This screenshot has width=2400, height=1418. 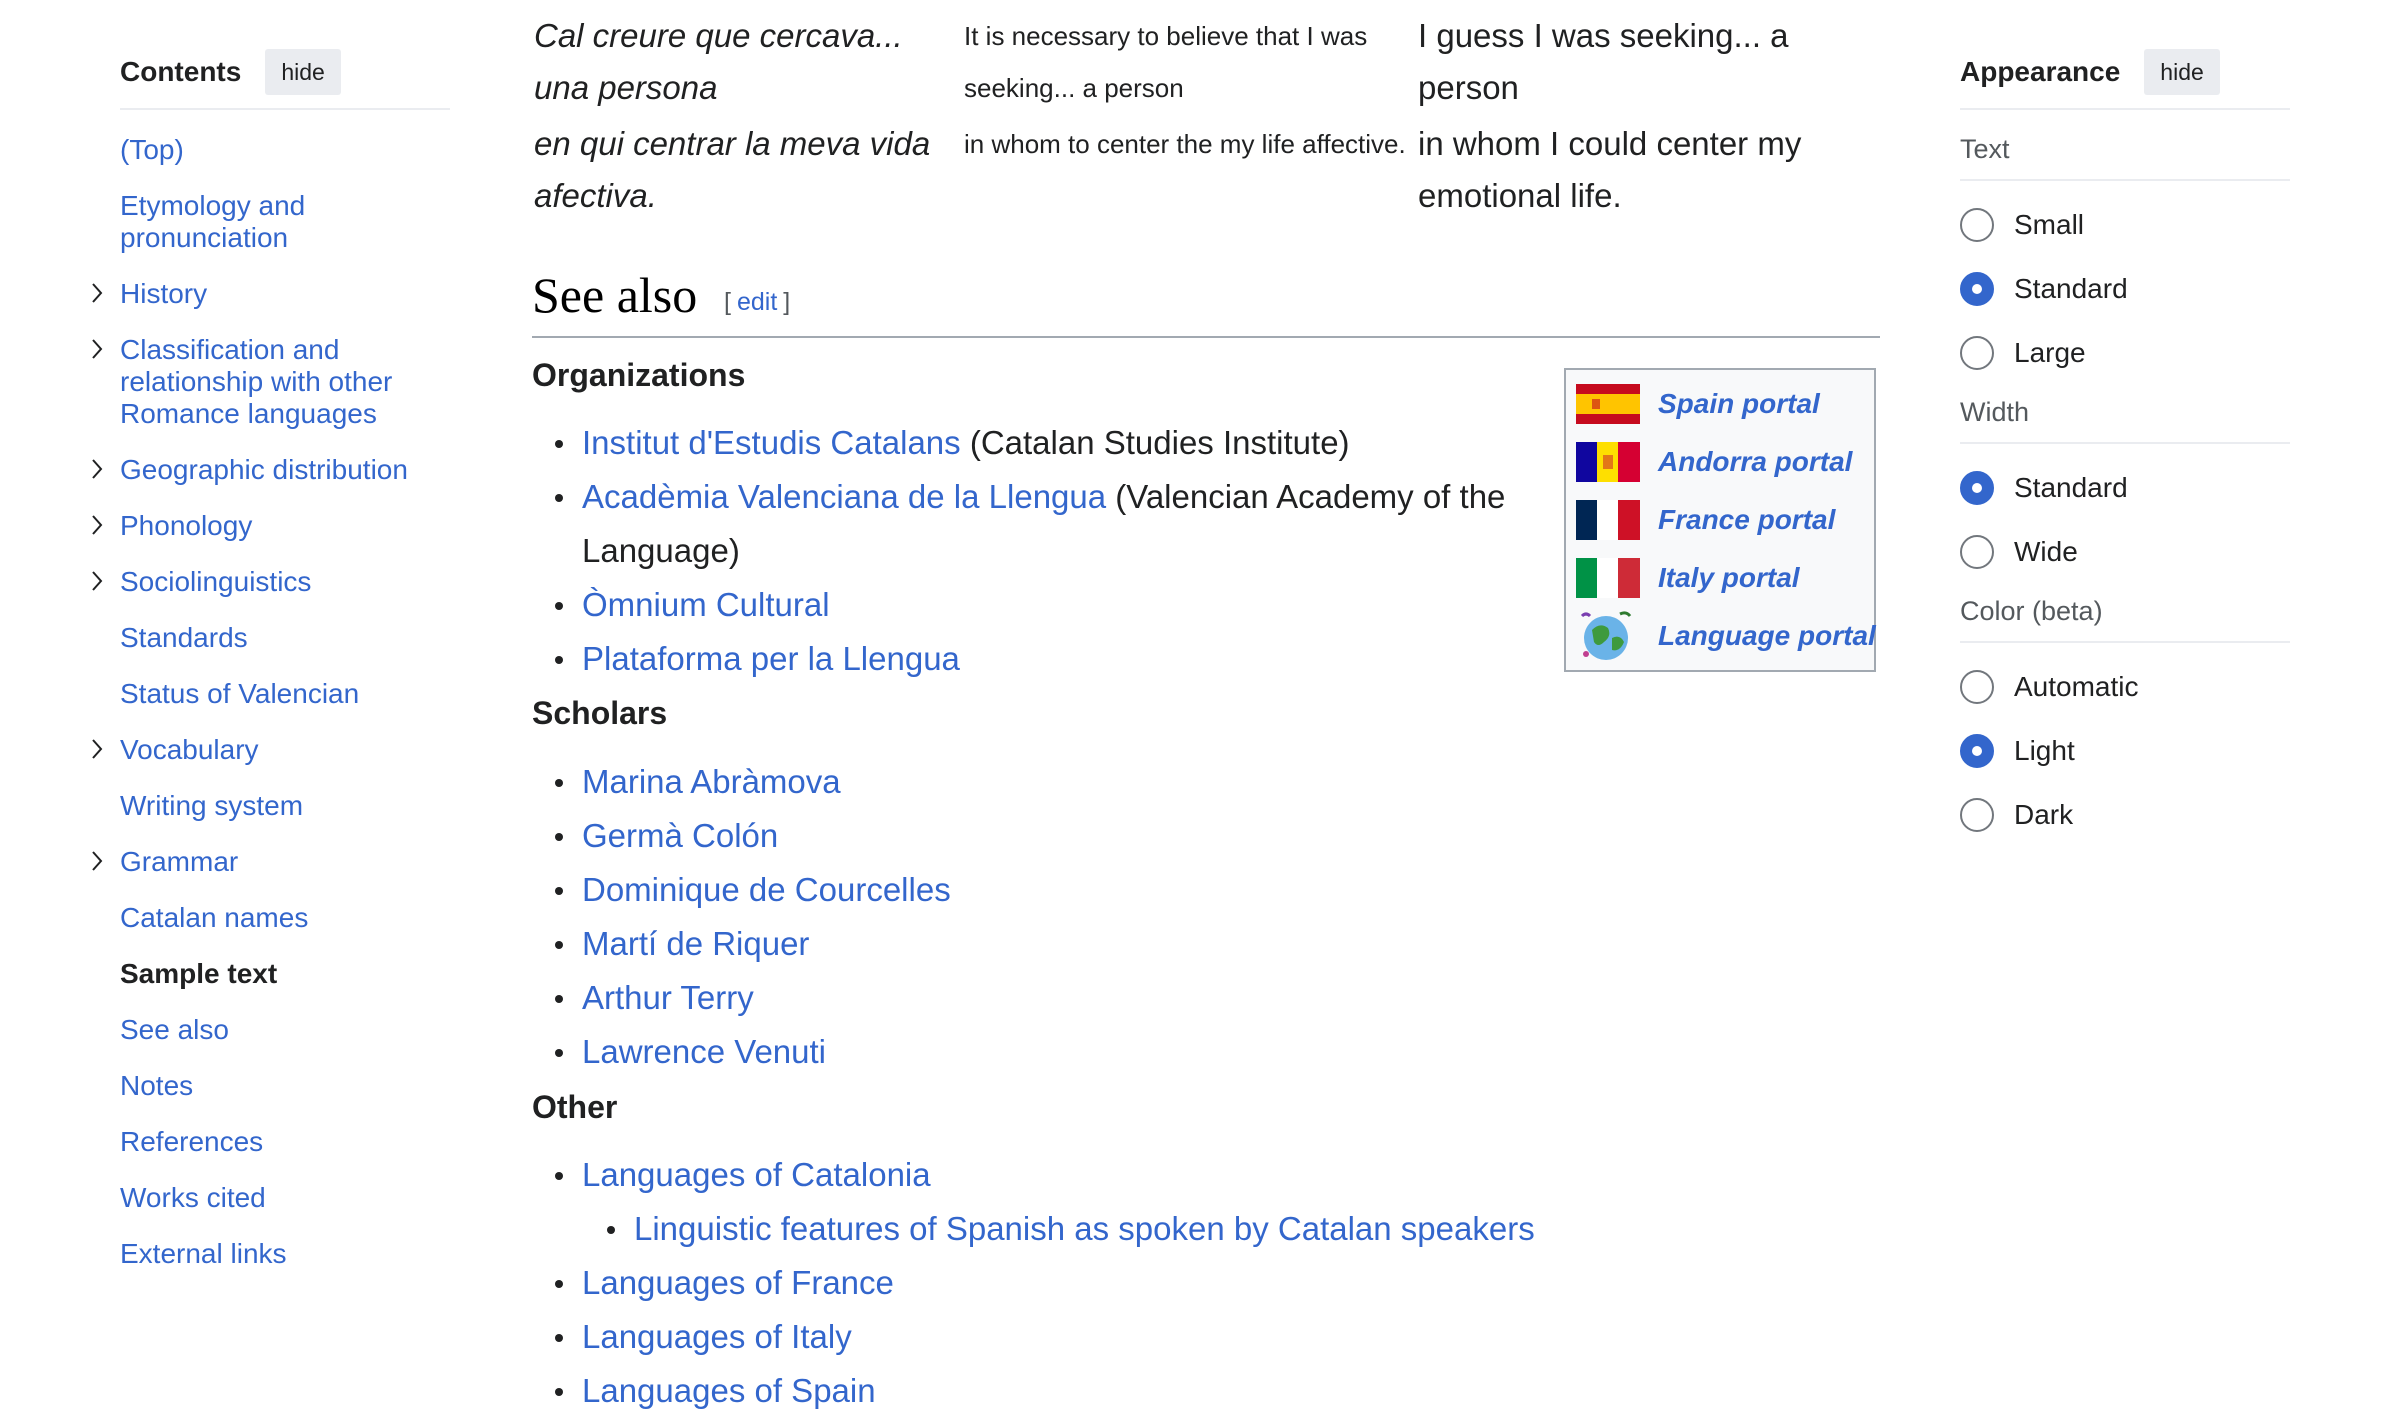 What do you see at coordinates (729, 1390) in the screenshot?
I see `other-link: Languages of Spain` at bounding box center [729, 1390].